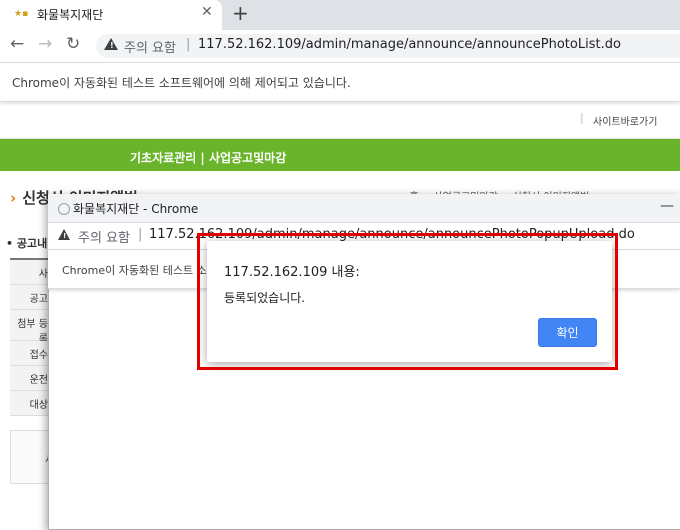 The image size is (680, 530). Describe the element at coordinates (207, 12) in the screenshot. I see `close-icon: ✕` at that location.